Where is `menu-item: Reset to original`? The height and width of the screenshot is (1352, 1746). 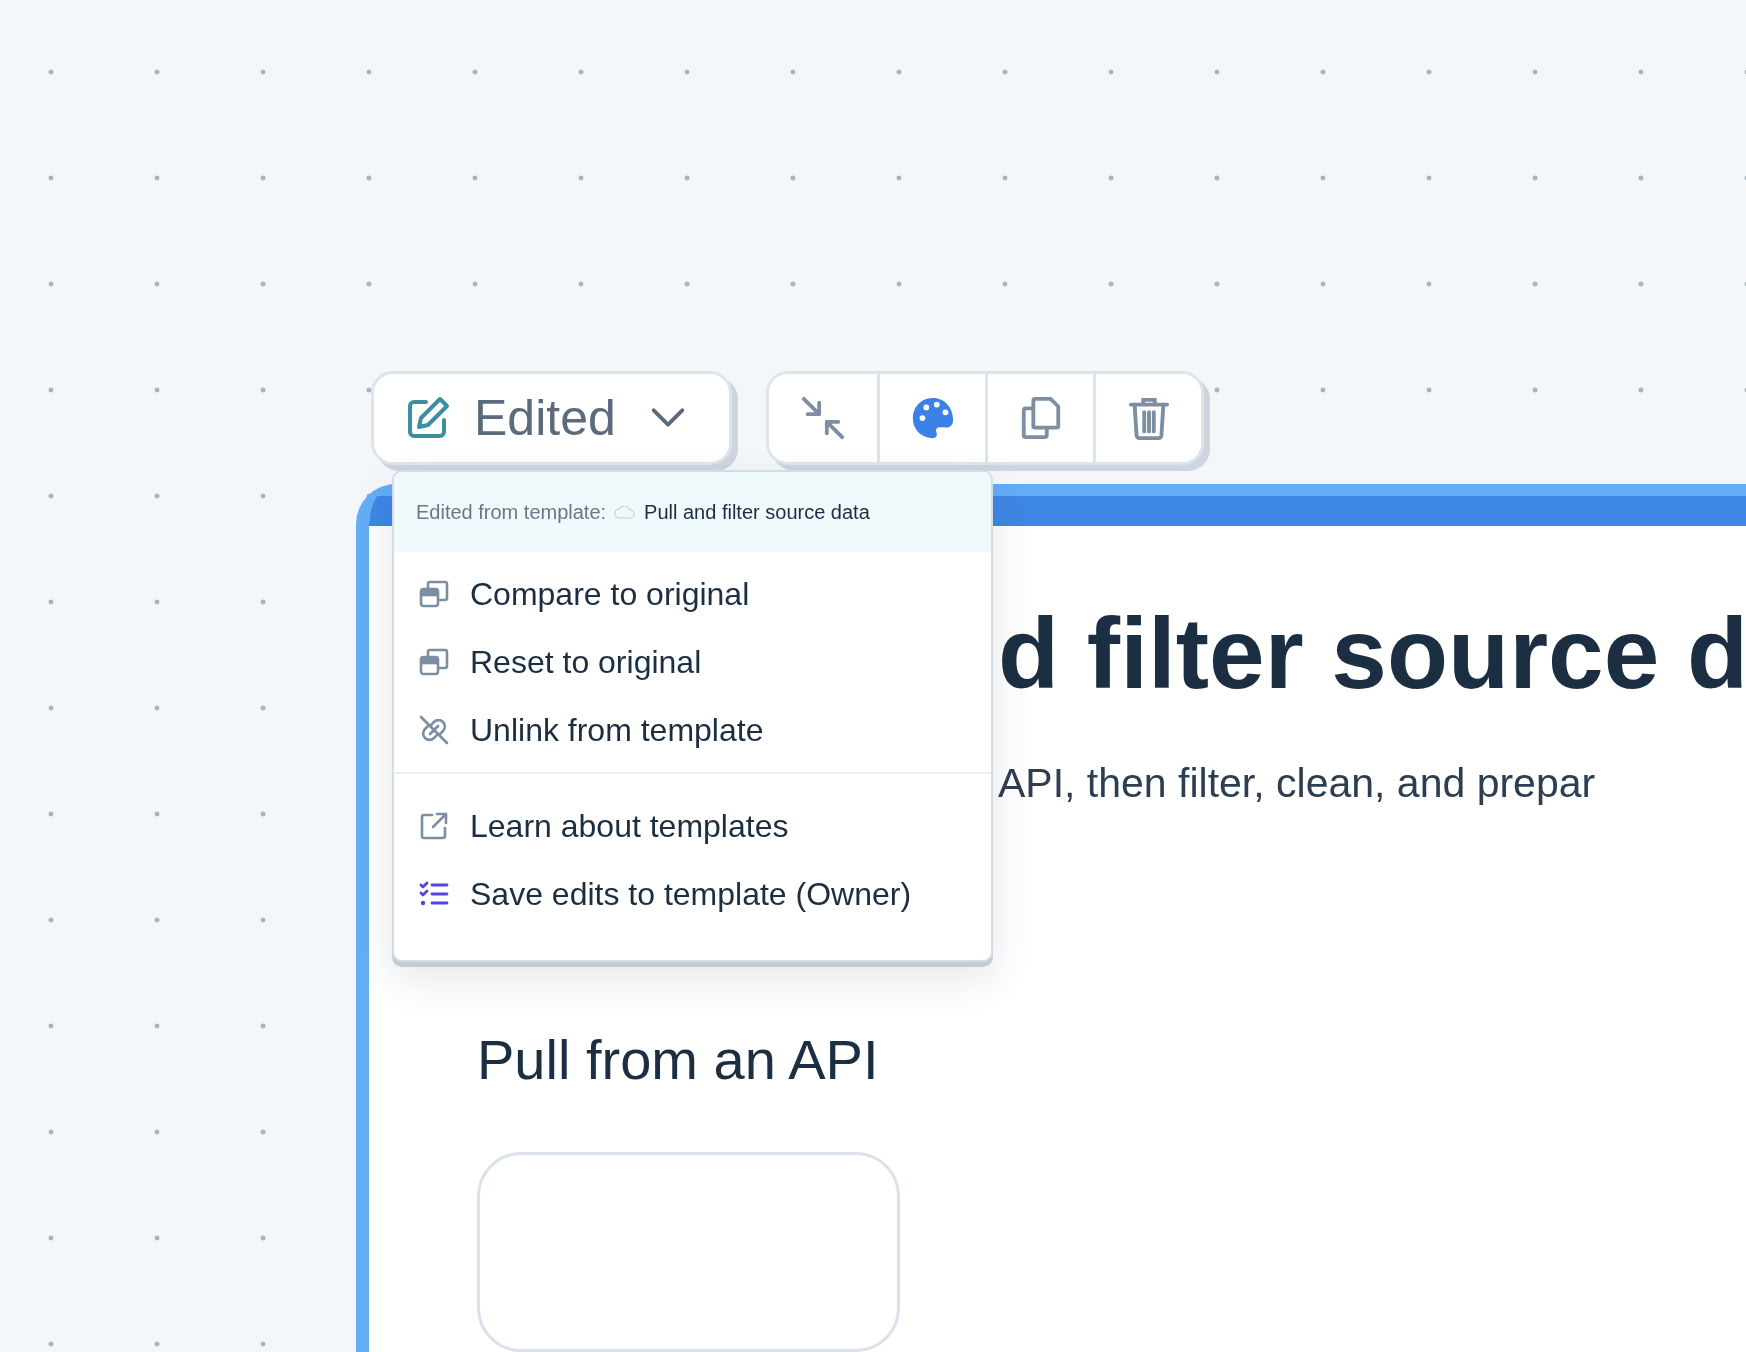
menu-item: Reset to original is located at coordinates (692, 662).